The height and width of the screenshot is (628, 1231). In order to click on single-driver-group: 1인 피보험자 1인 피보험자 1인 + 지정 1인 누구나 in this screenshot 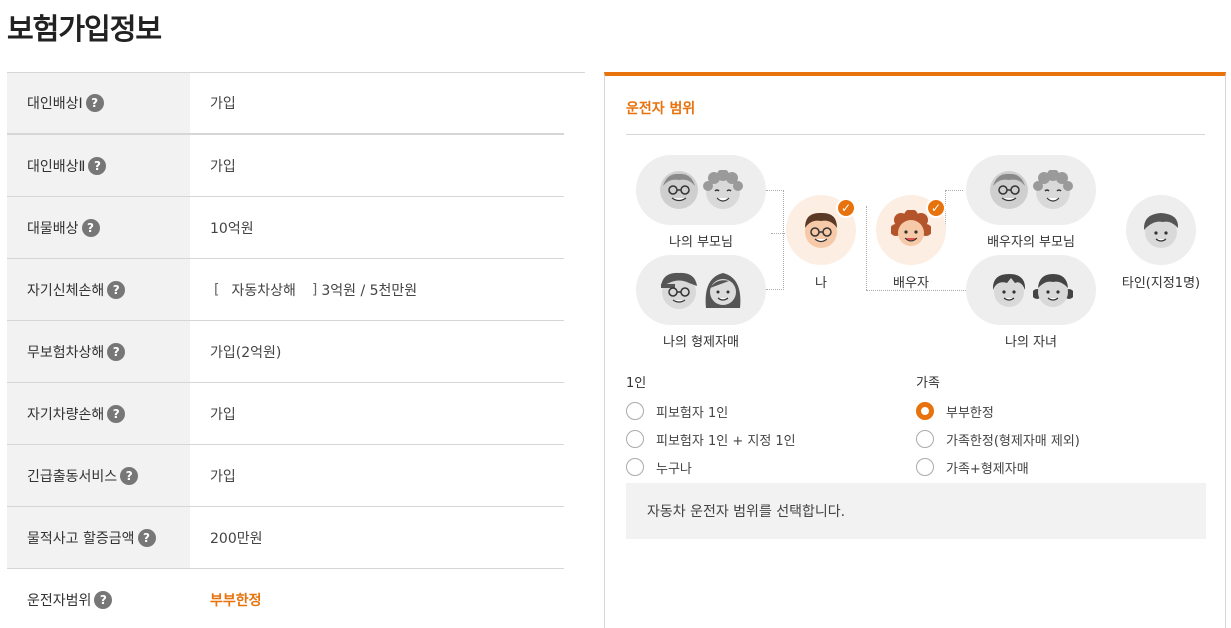, I will do `click(711, 426)`.